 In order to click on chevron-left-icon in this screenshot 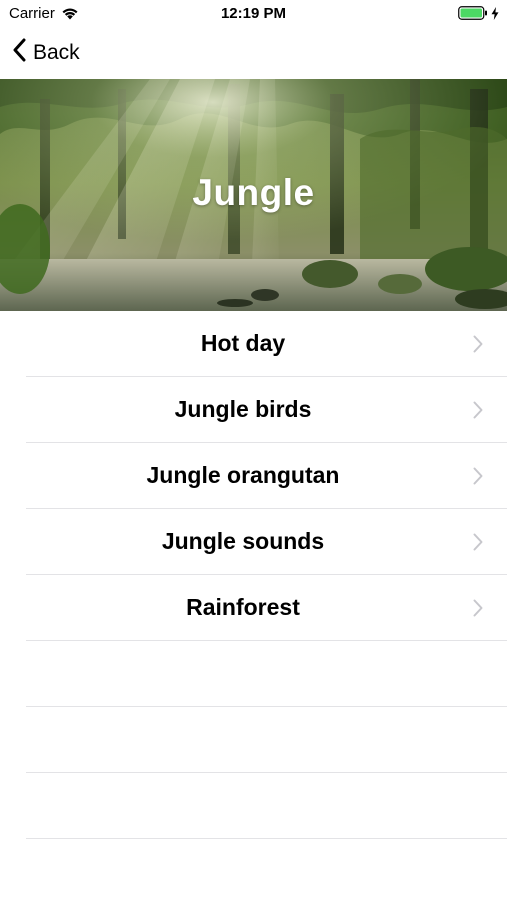, I will do `click(19, 52)`.